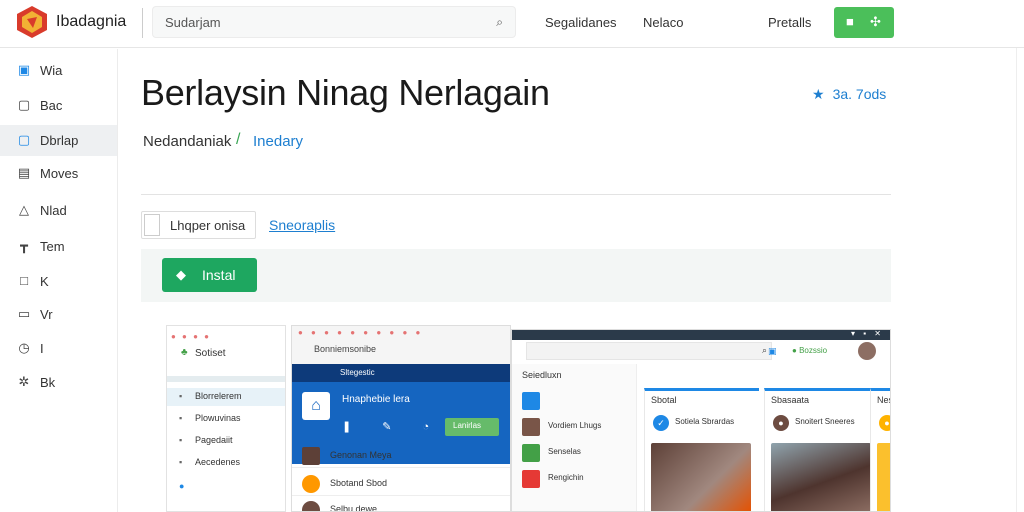 This screenshot has width=1024, height=512. What do you see at coordinates (663, 22) in the screenshot?
I see `nav-link-2: Nelaco` at bounding box center [663, 22].